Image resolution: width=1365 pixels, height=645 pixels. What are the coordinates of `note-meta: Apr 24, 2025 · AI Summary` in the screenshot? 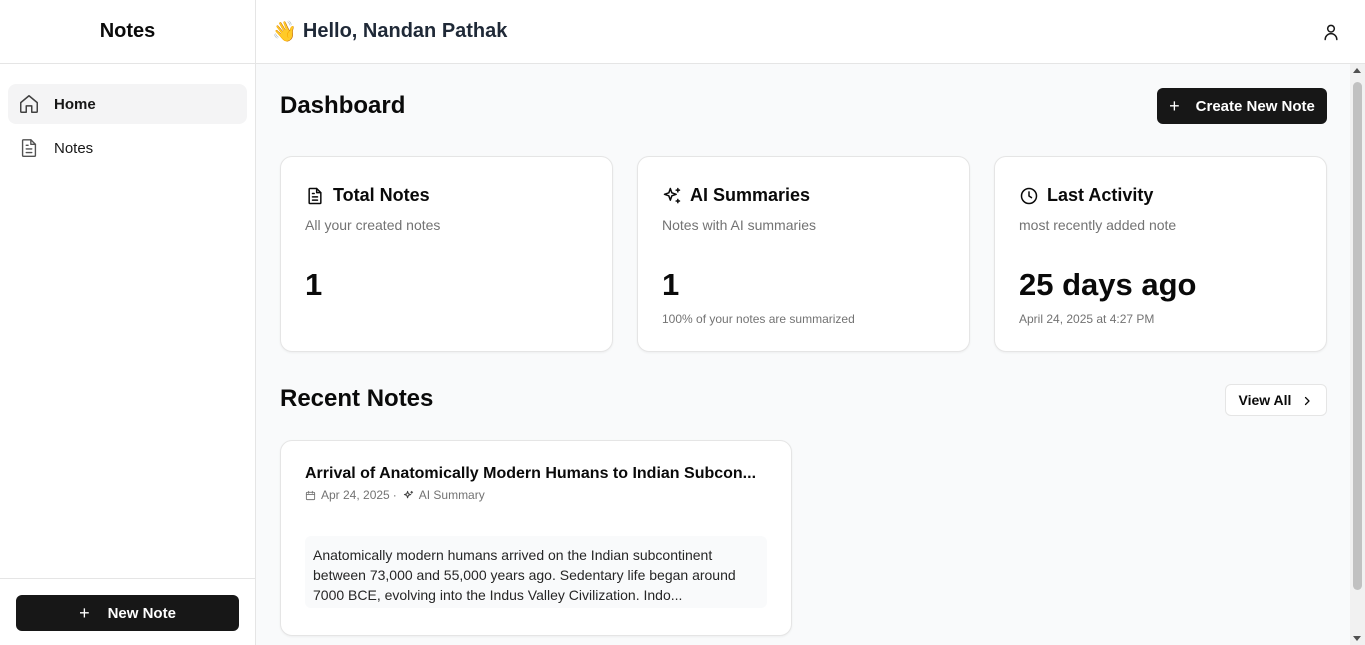 It's located at (395, 495).